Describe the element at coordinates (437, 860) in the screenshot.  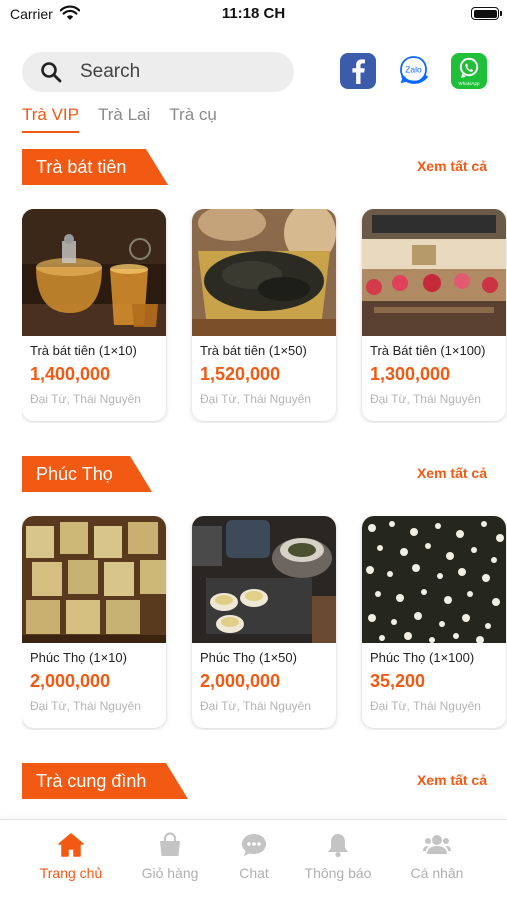
I see `nav-profile: Cá nhân` at that location.